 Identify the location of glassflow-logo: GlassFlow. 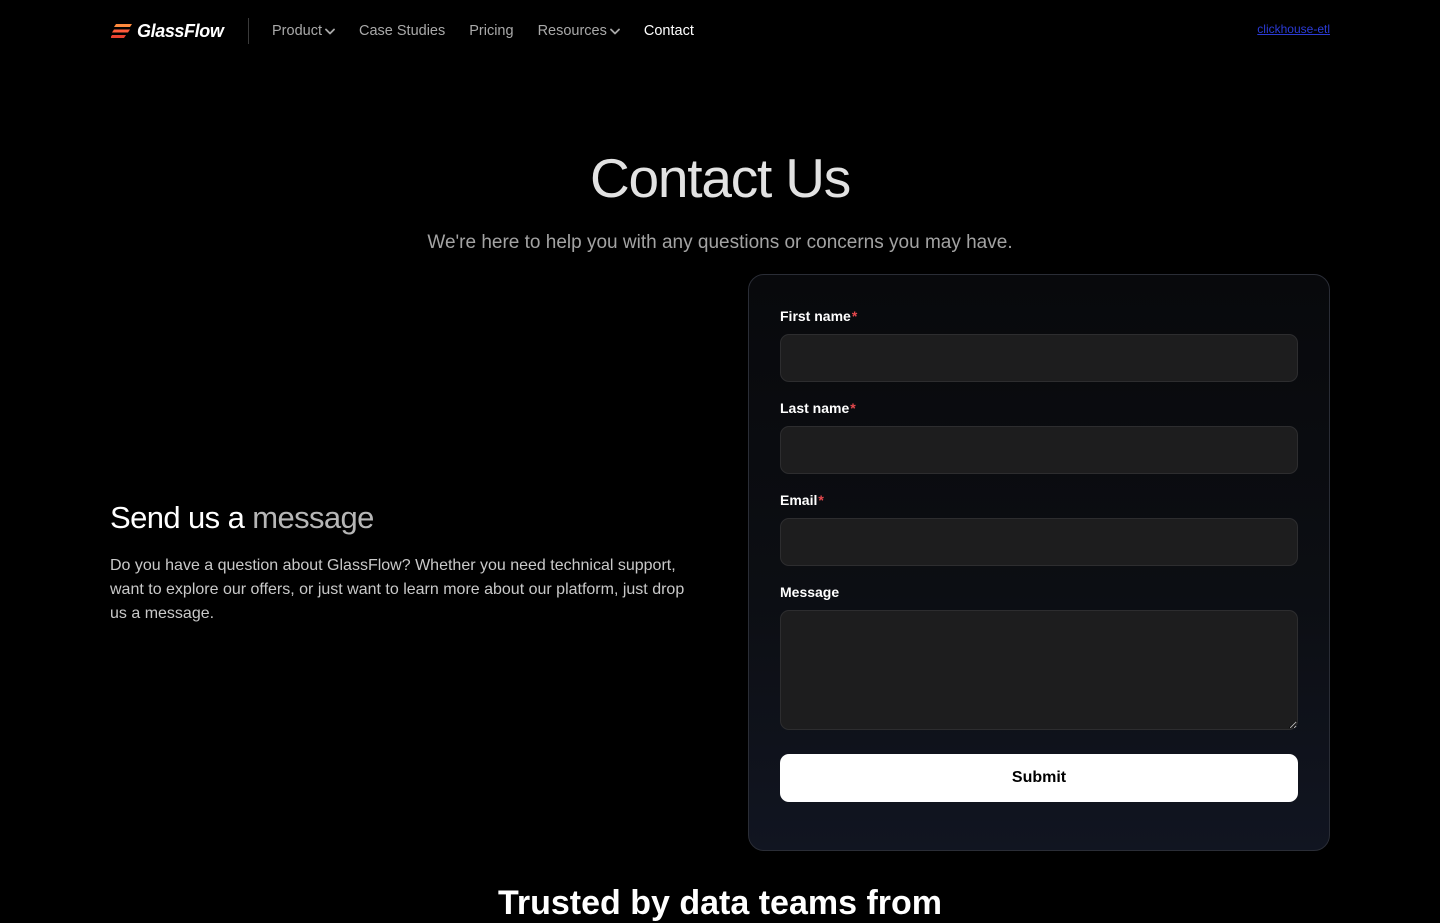
(167, 31).